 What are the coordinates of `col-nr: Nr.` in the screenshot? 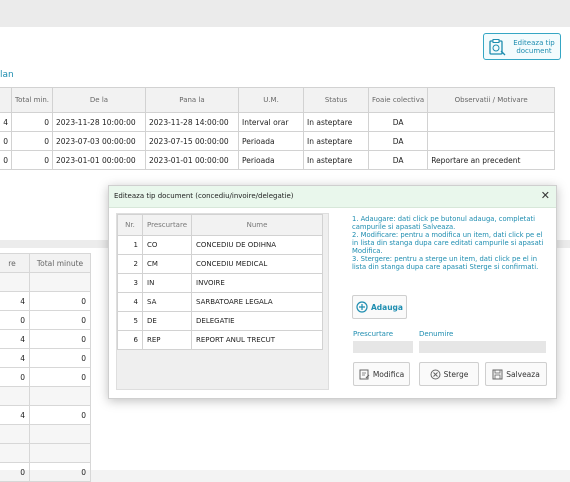 It's located at (130, 225).